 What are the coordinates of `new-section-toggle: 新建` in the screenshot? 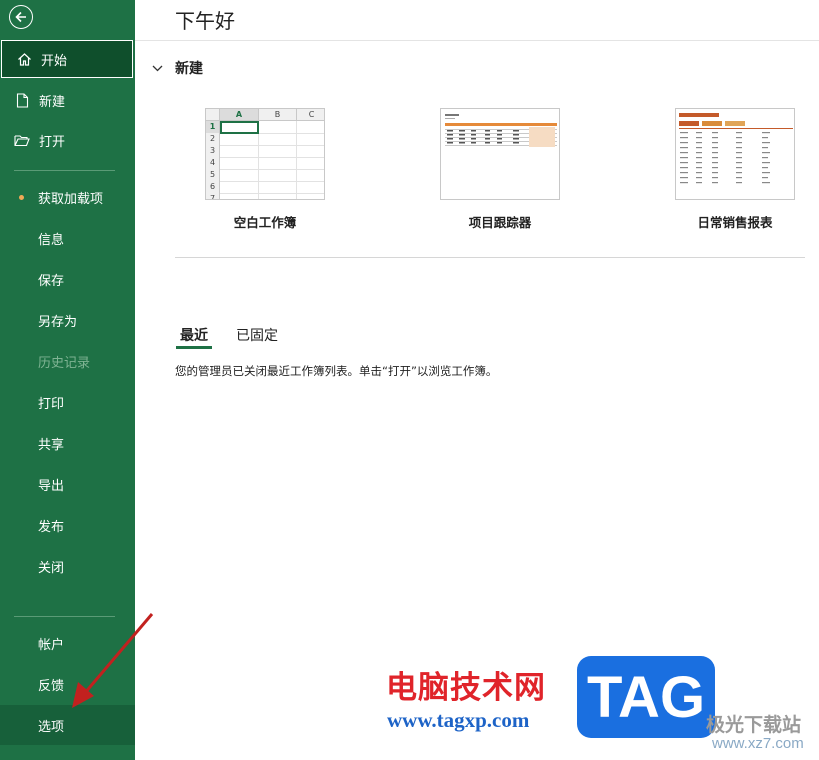 It's located at (177, 68).